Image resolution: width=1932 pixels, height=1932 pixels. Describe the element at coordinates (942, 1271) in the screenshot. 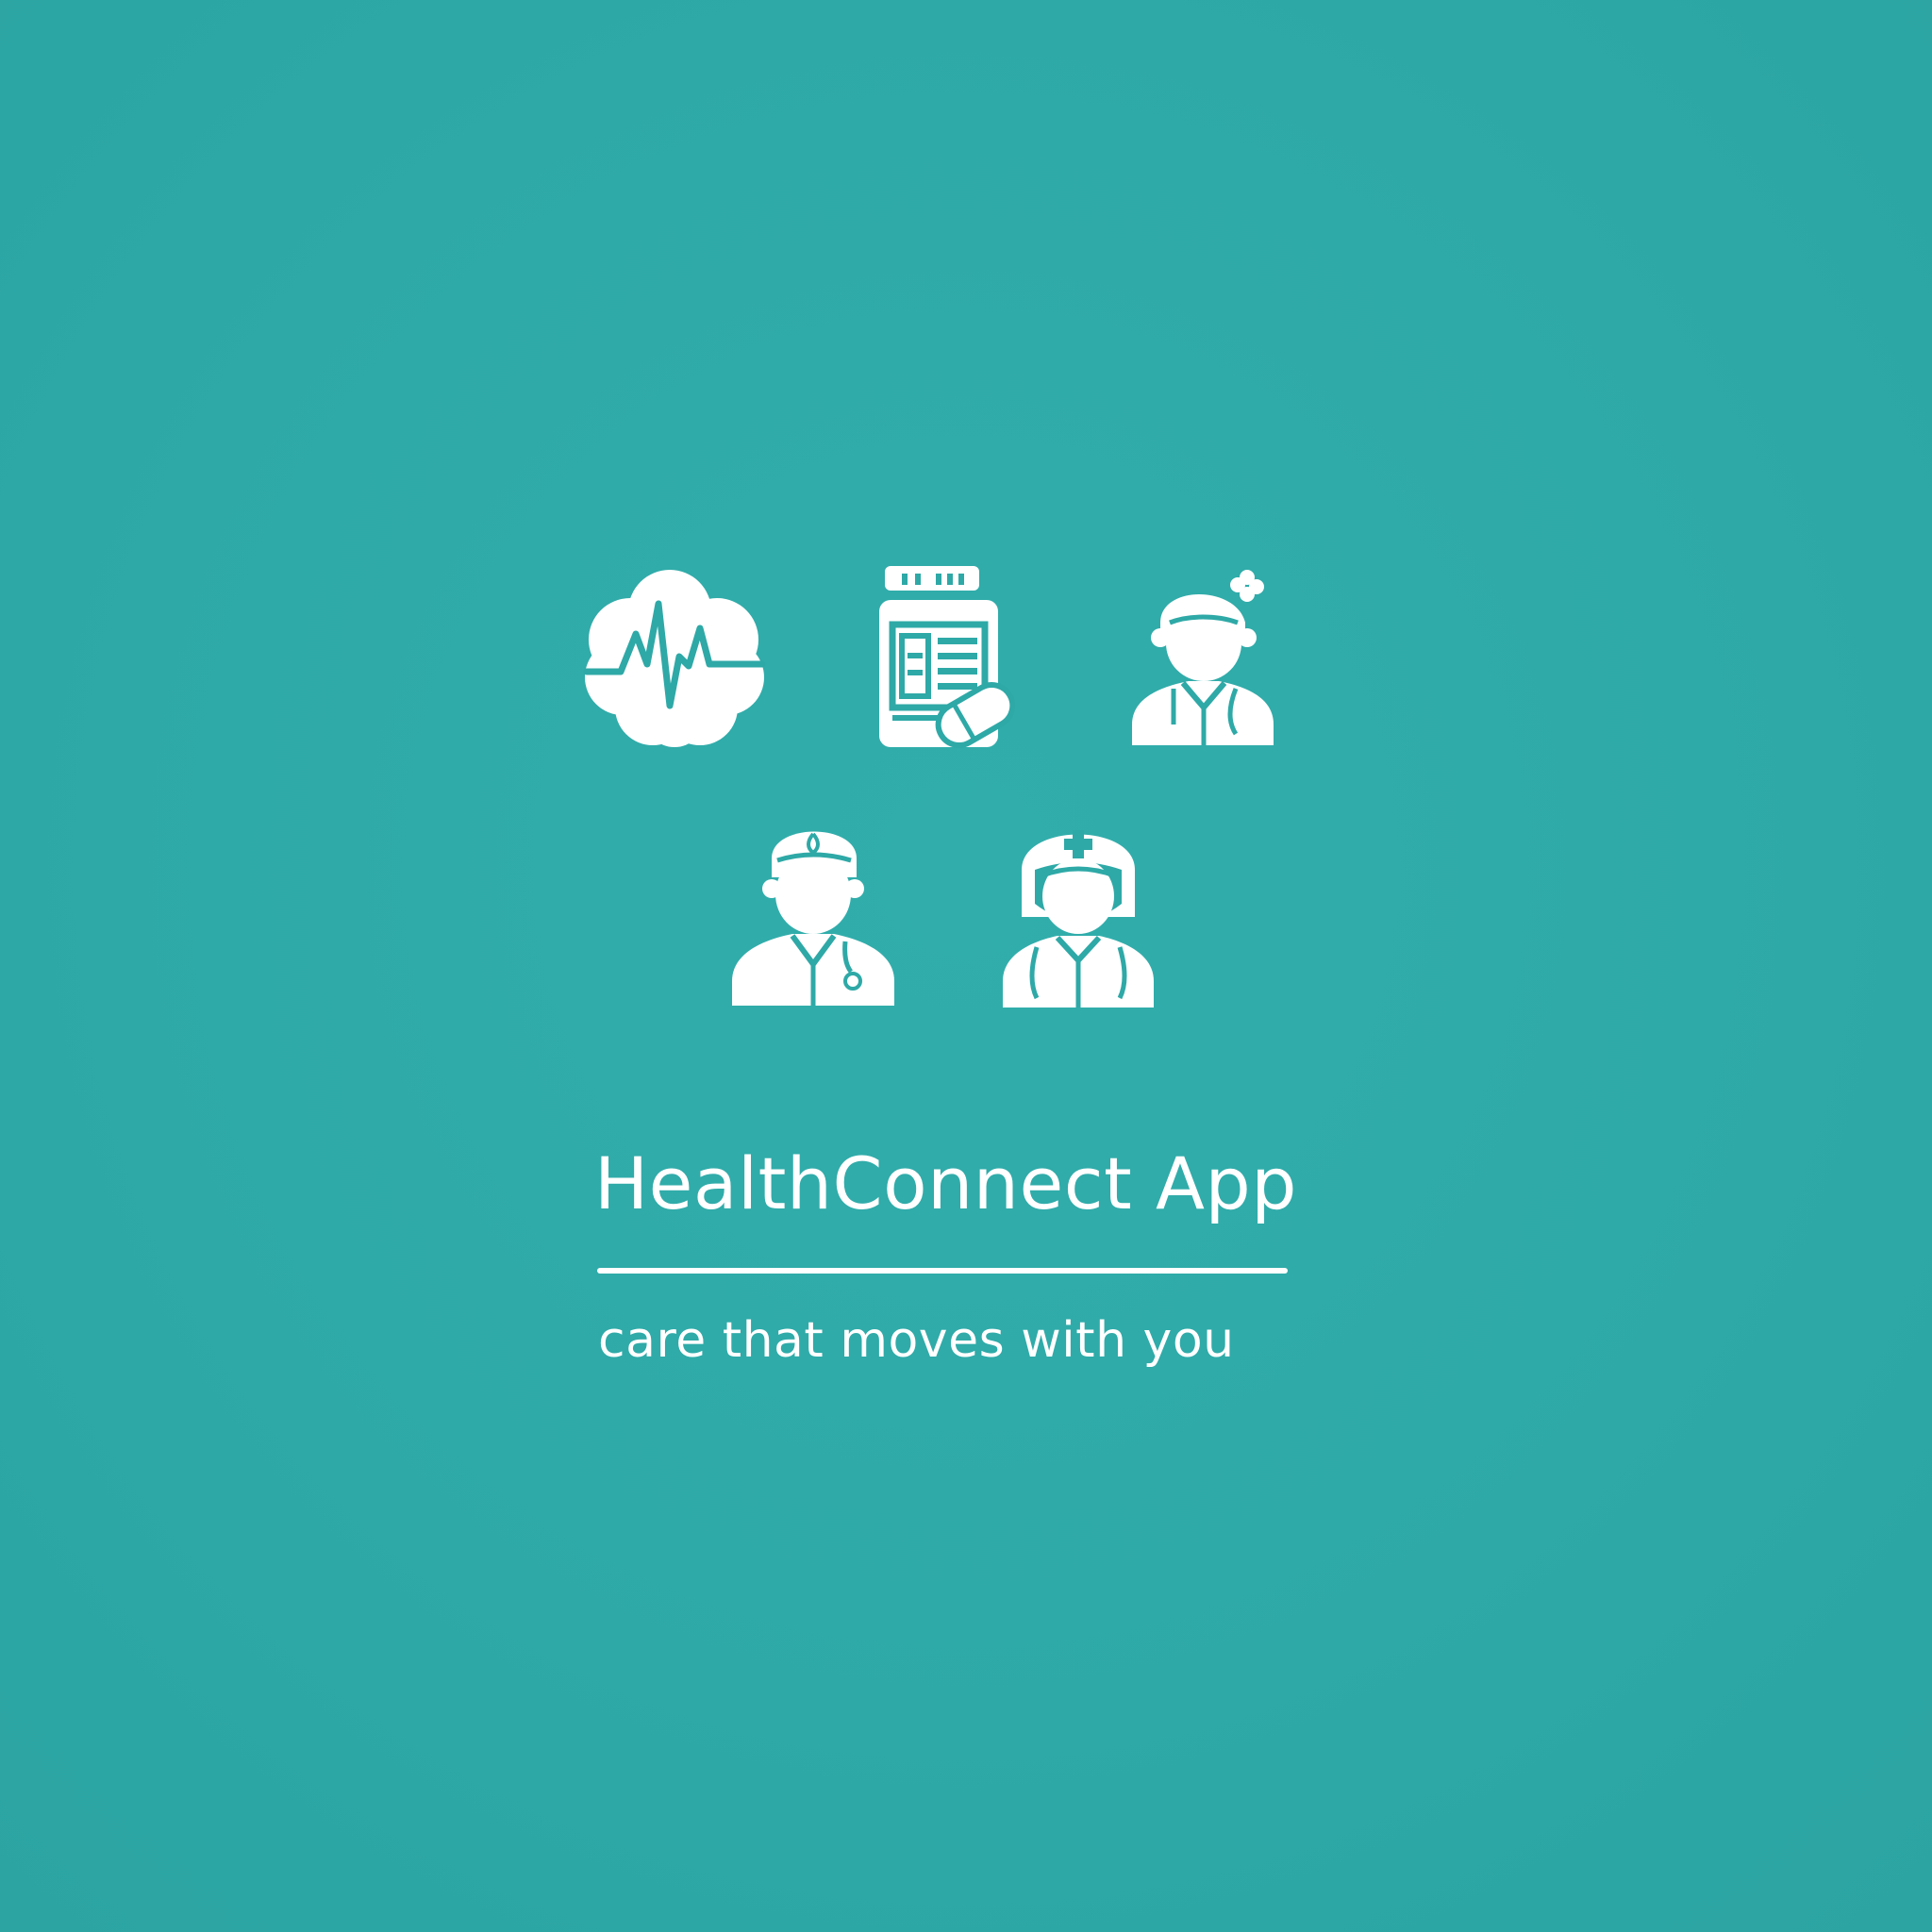

I see `title-divider` at that location.